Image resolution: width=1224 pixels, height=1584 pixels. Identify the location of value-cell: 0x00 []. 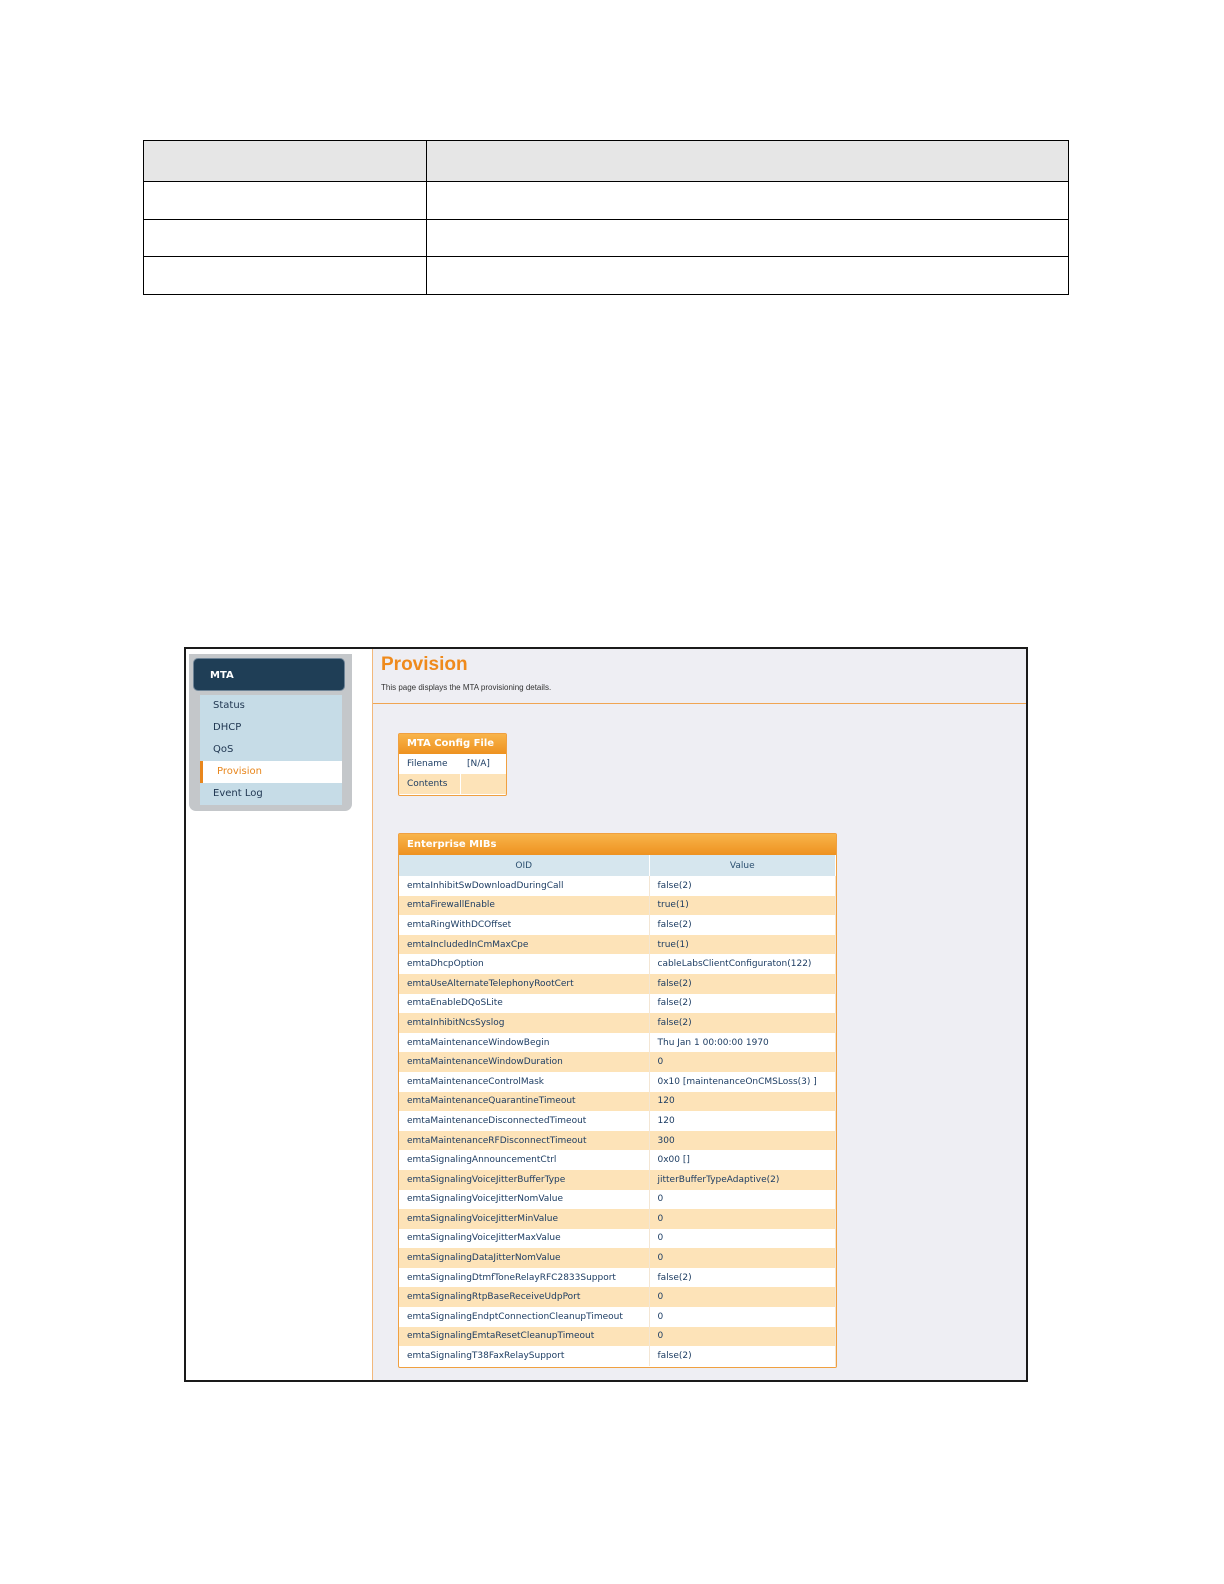
(742, 1160).